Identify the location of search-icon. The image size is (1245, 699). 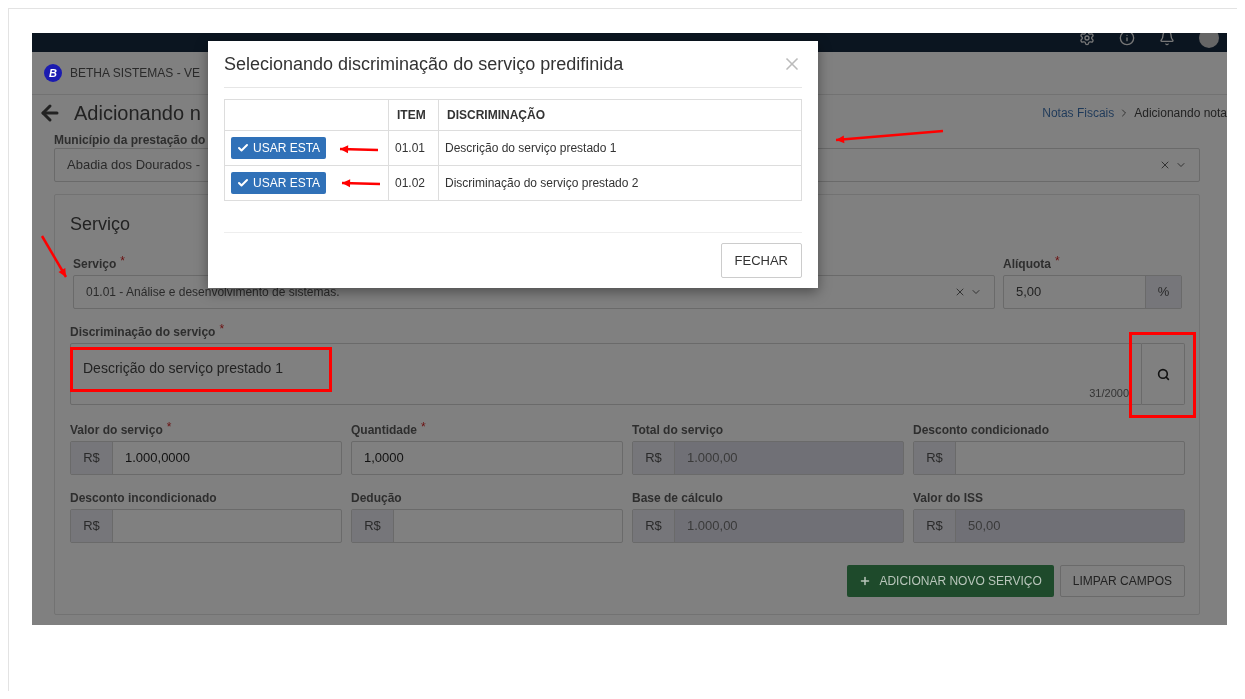
(1163, 374).